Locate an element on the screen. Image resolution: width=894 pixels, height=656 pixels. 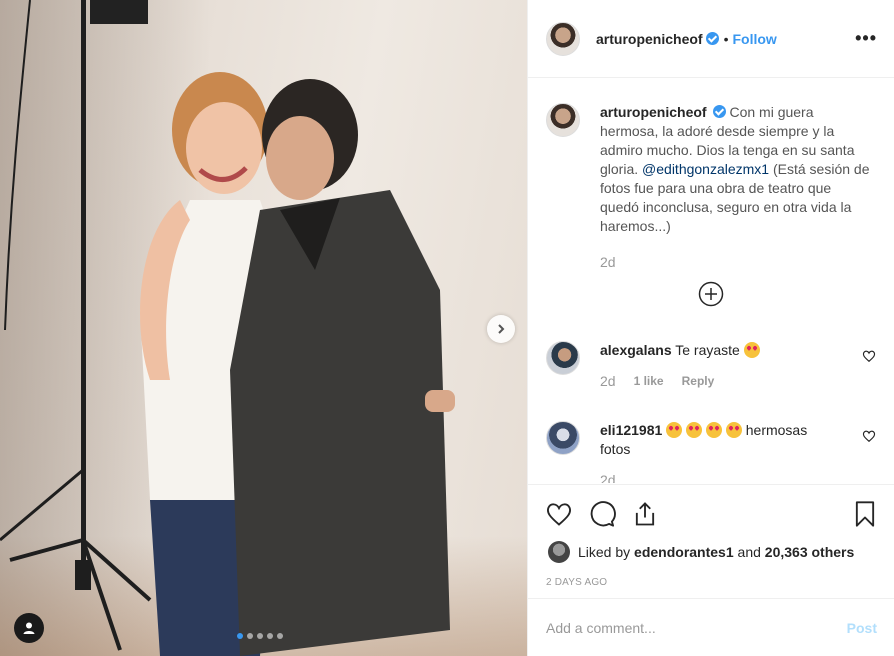
caption-username: arturopenicheof is located at coordinates (653, 112).